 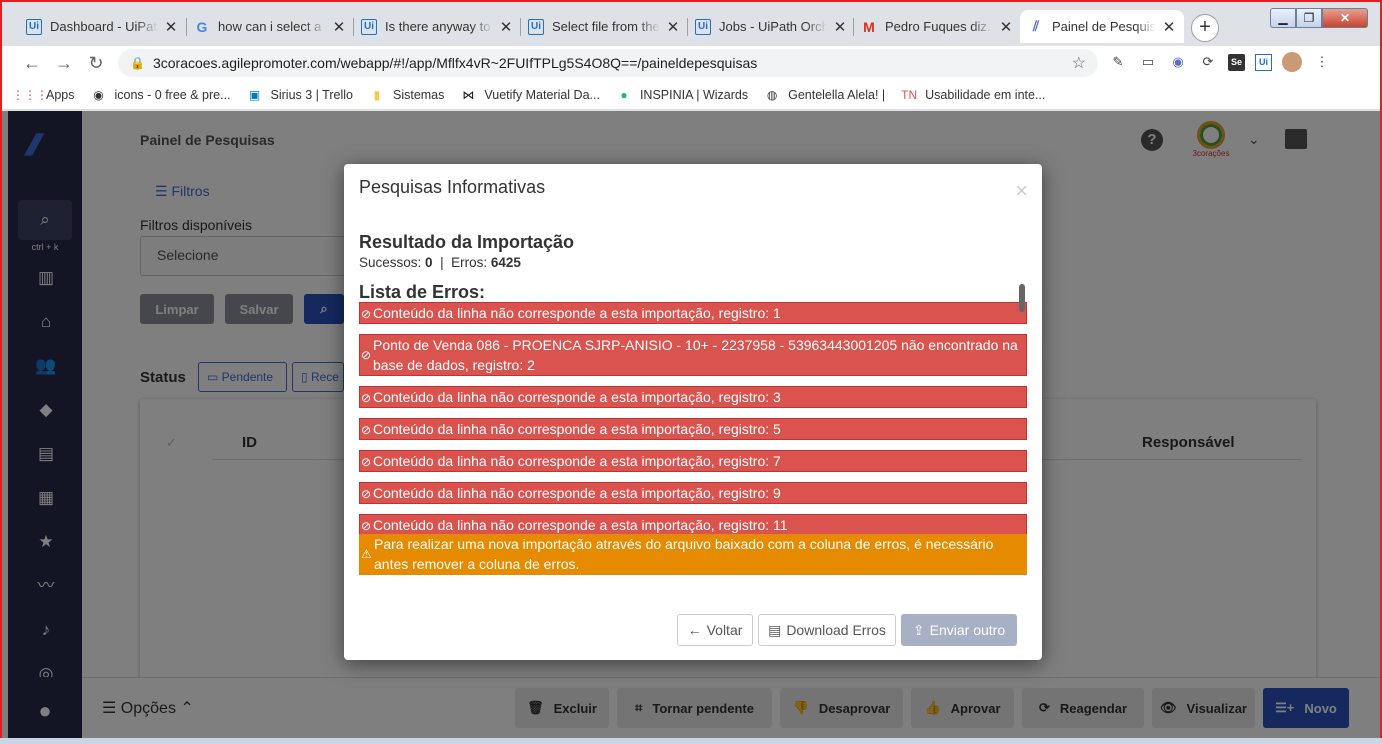 I want to click on google-icon: G, so click(x=202, y=26).